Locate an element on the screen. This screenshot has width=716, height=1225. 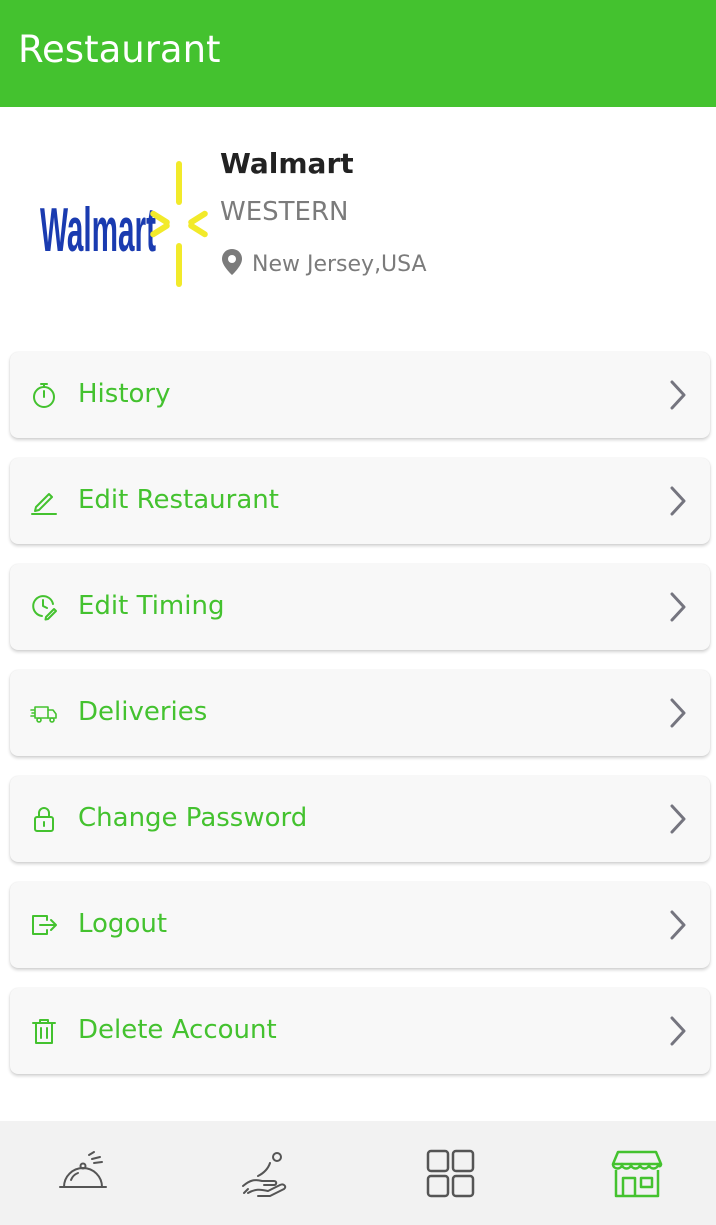
hand-coin-icon is located at coordinates (267, 1177).